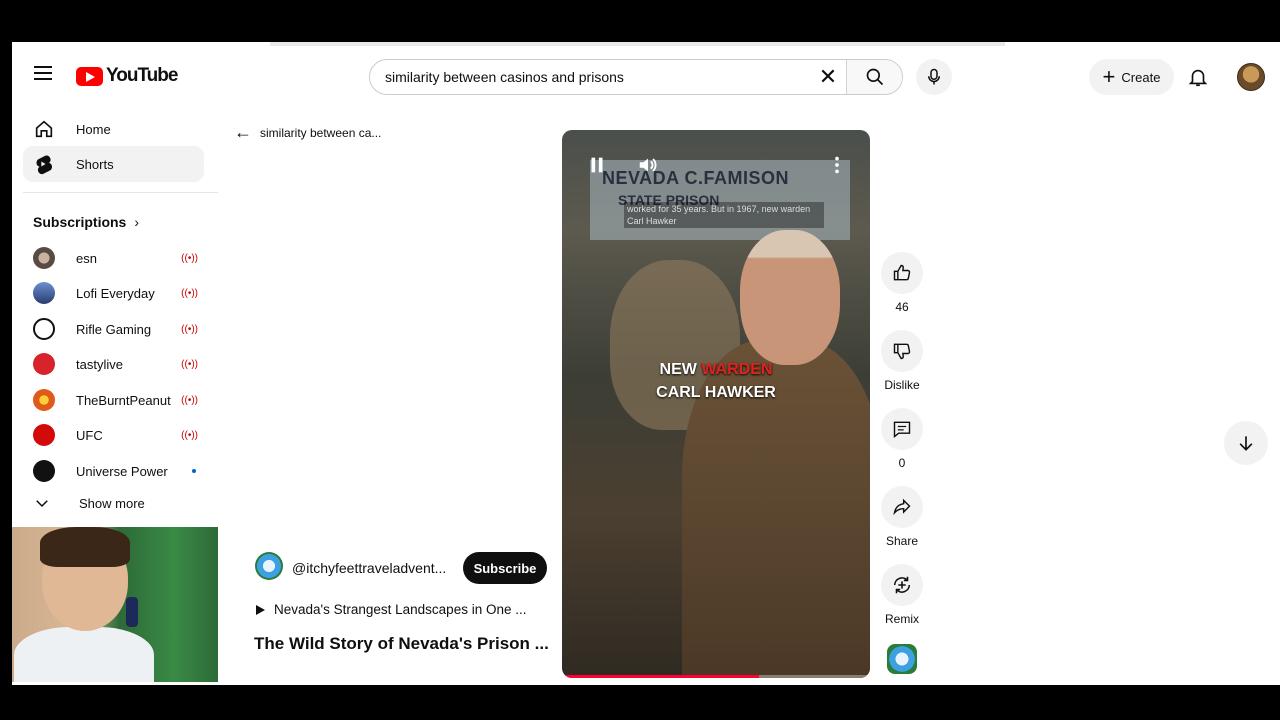 The height and width of the screenshot is (720, 1280). I want to click on youtube-logo: YouTube, so click(127, 76).